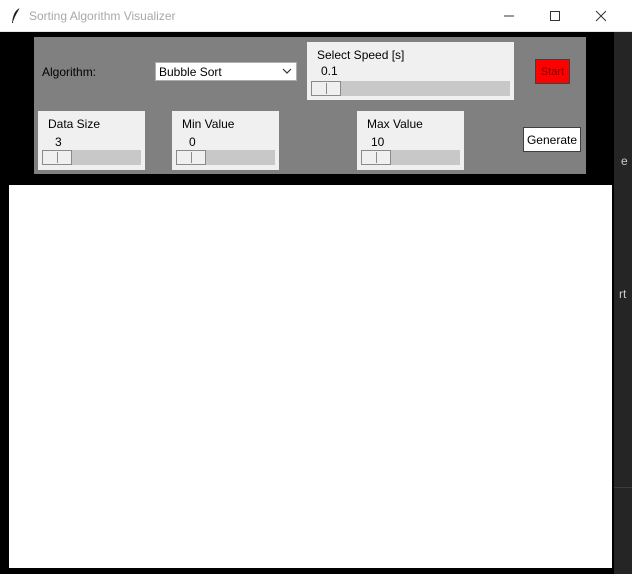  What do you see at coordinates (225, 140) in the screenshot?
I see `min-value-group: Min Value 0` at bounding box center [225, 140].